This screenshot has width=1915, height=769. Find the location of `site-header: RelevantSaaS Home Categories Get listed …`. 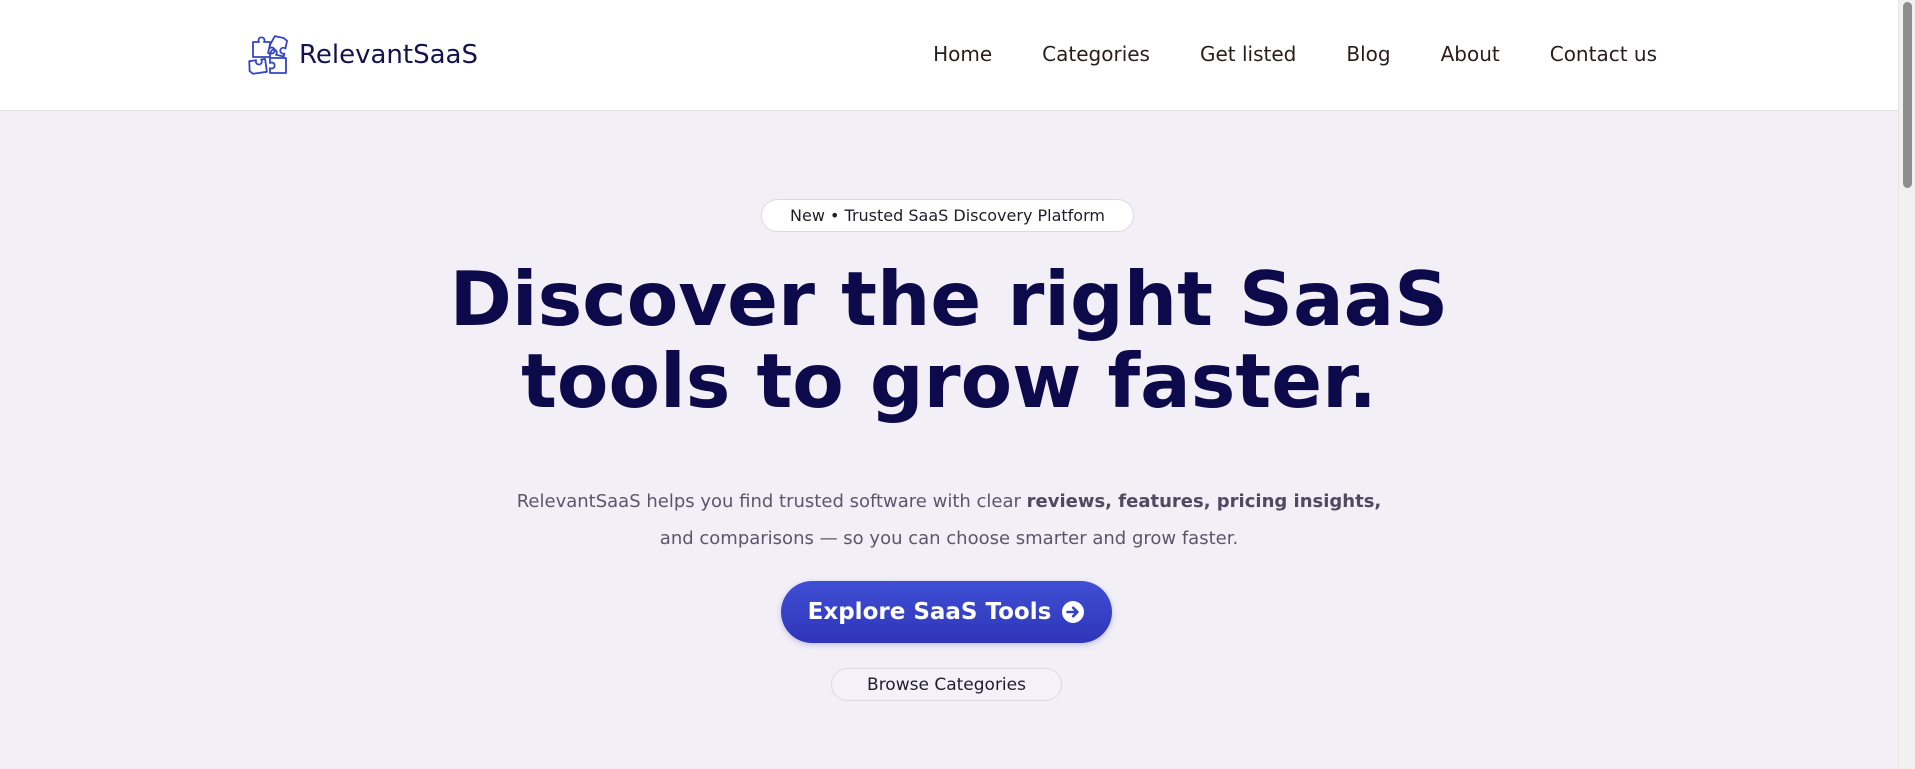

site-header: RelevantSaaS Home Categories Get listed … is located at coordinates (949, 55).